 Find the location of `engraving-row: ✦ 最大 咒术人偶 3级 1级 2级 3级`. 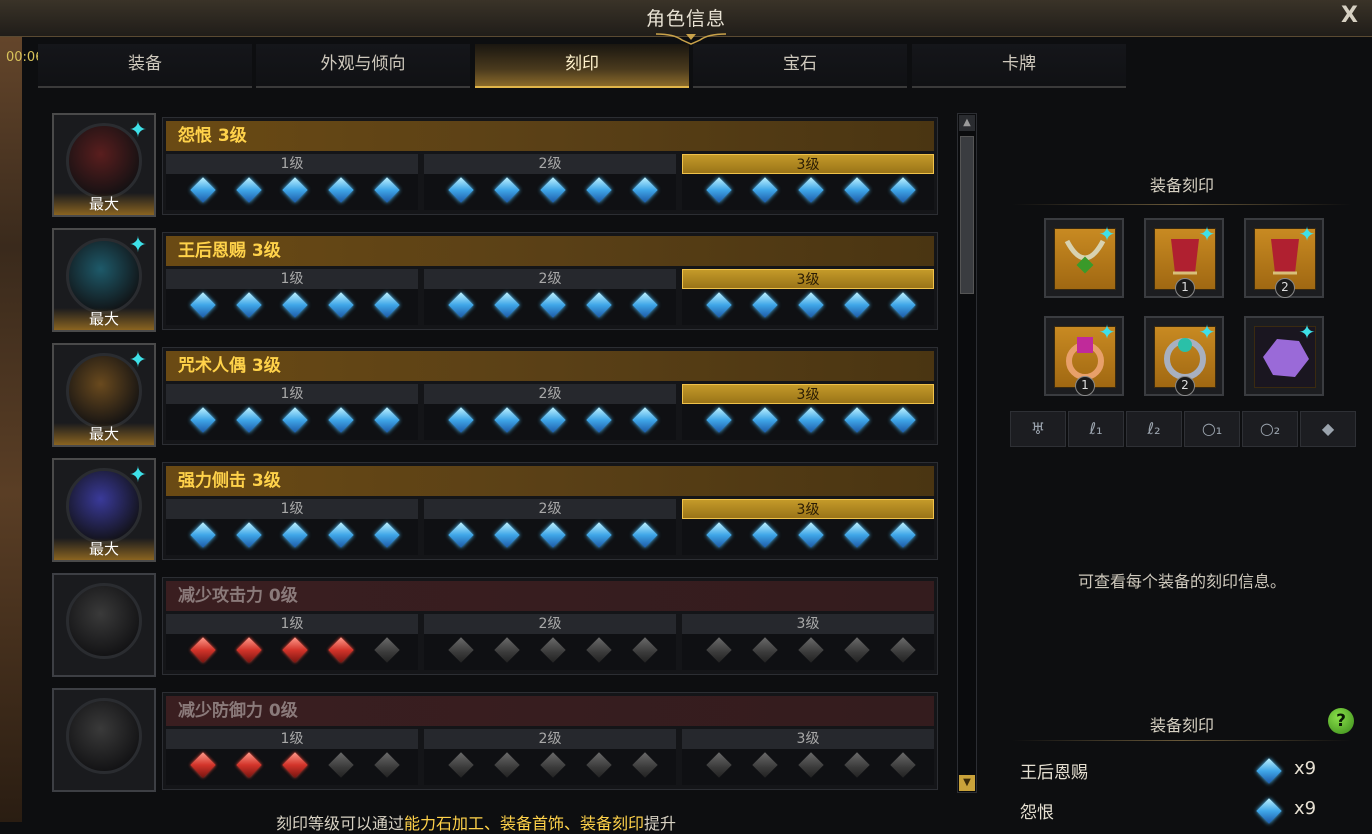

engraving-row: ✦ 最大 咒术人偶 3级 1级 2级 3级 is located at coordinates (496, 396).